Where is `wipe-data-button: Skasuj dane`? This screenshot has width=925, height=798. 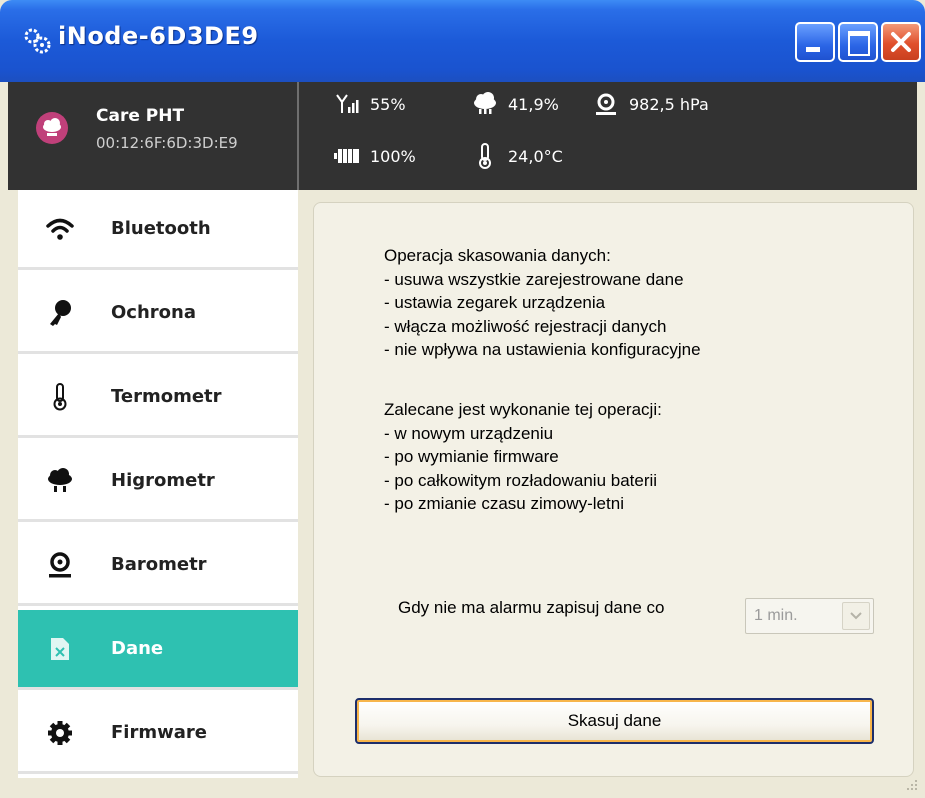 wipe-data-button: Skasuj dane is located at coordinates (614, 721).